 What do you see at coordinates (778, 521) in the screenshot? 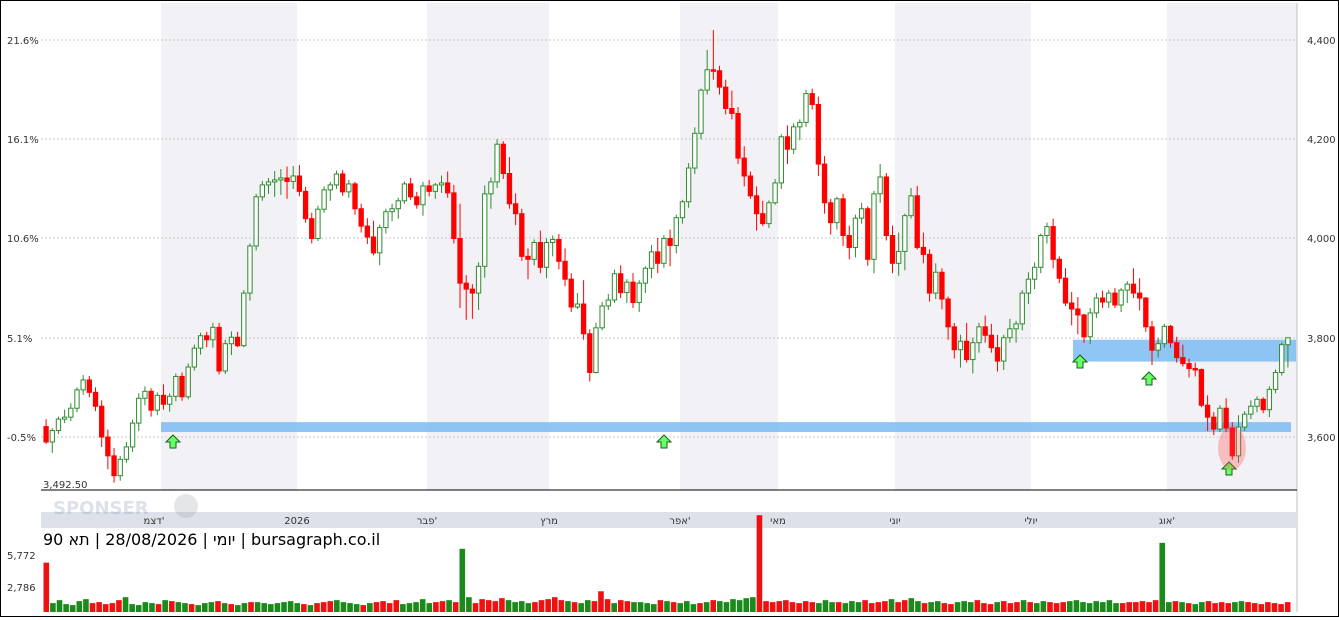
I see `month-label: מאי` at bounding box center [778, 521].